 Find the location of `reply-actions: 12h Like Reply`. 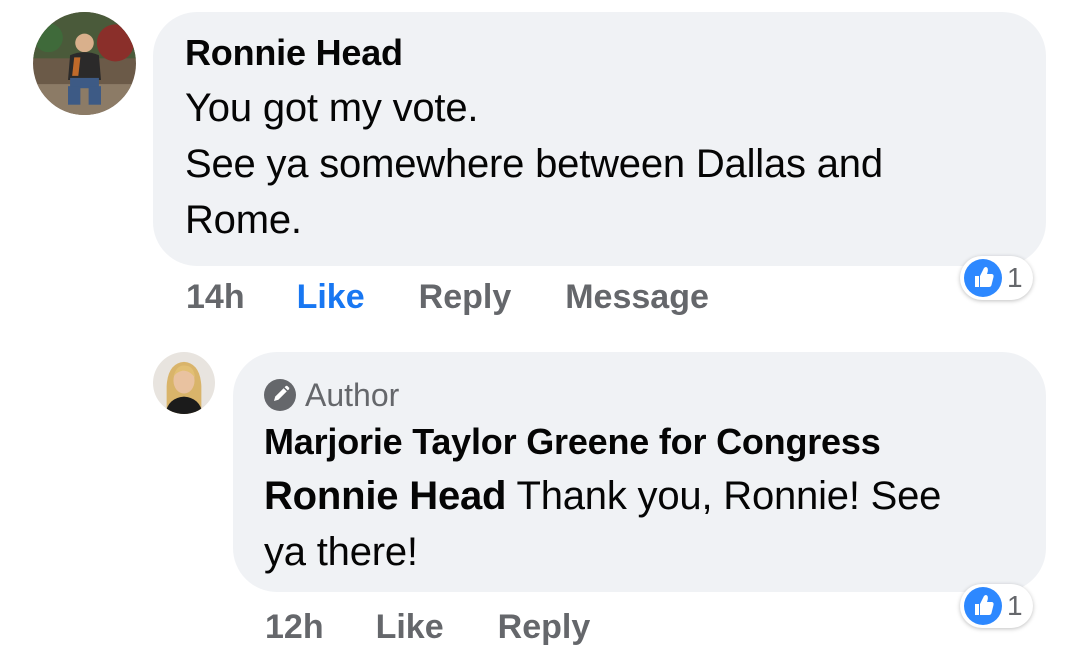

reply-actions: 12h Like Reply is located at coordinates (454, 627).